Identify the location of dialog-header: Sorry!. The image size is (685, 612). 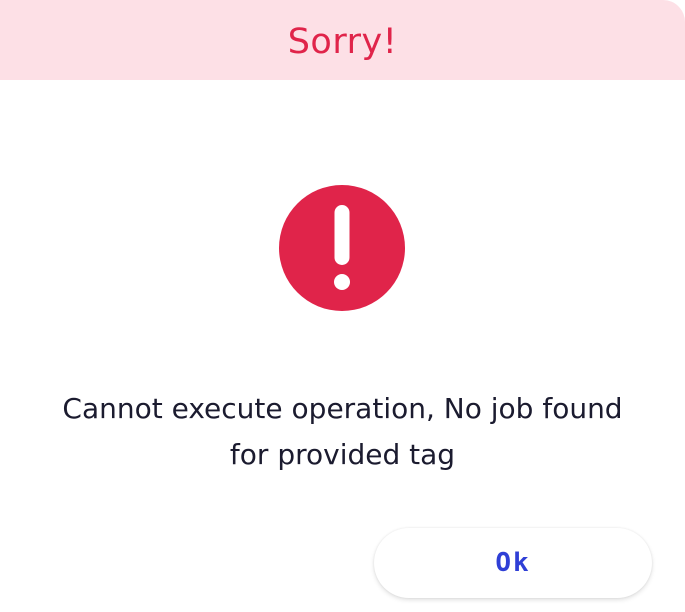
(342, 40).